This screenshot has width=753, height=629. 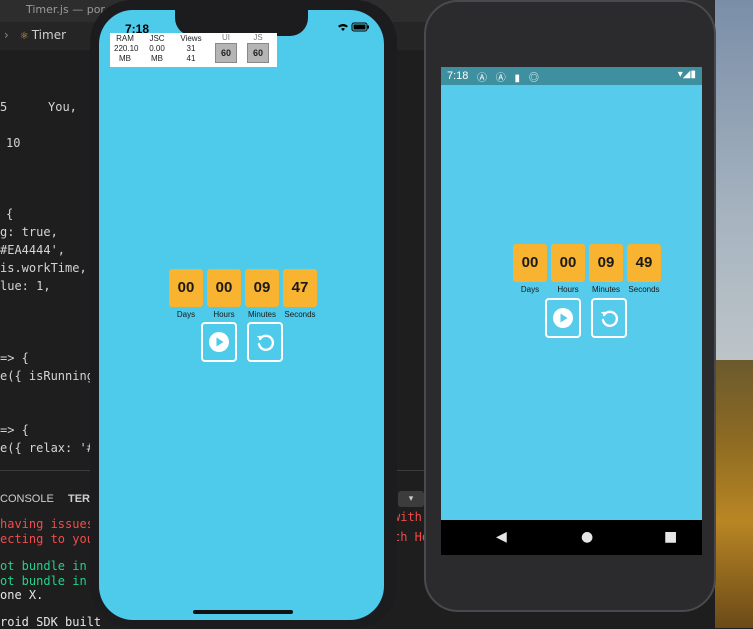 What do you see at coordinates (62, 107) in the screenshot?
I see `code-line: You,` at bounding box center [62, 107].